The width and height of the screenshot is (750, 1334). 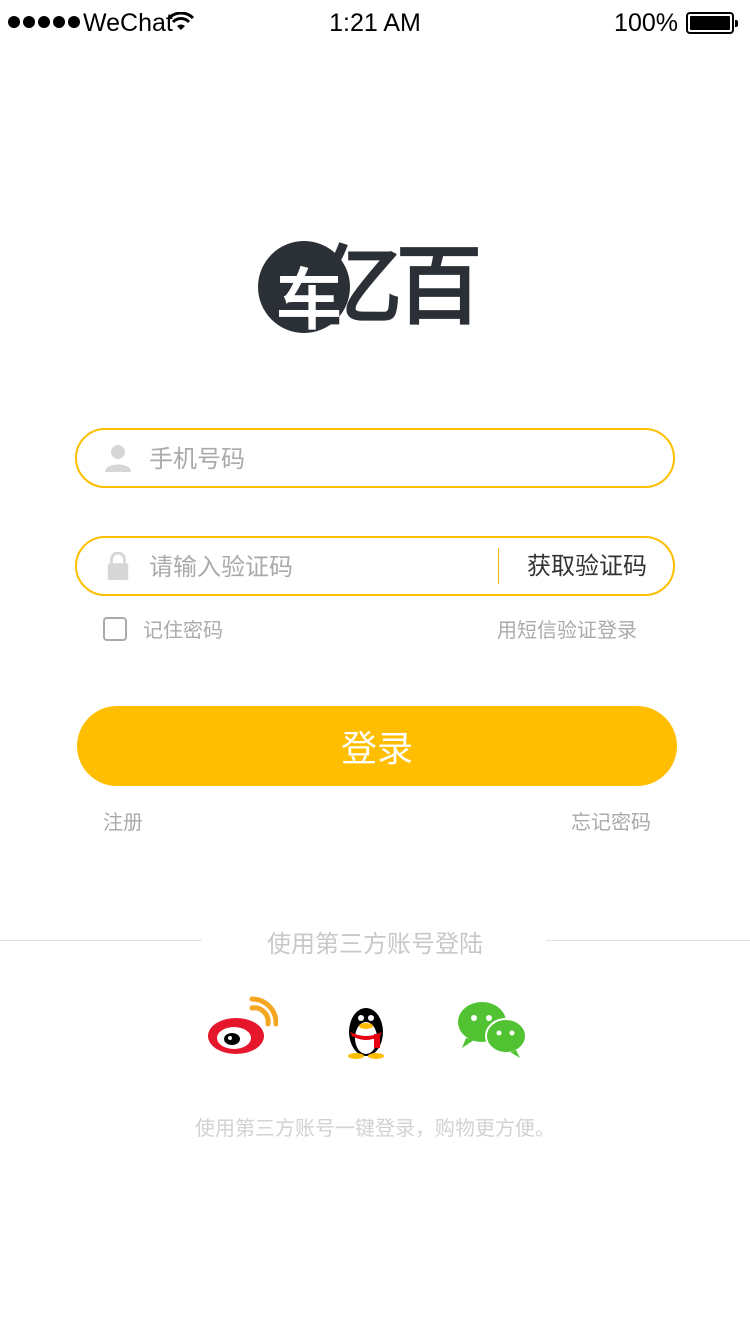 What do you see at coordinates (366, 1028) in the screenshot?
I see `qq-icon` at bounding box center [366, 1028].